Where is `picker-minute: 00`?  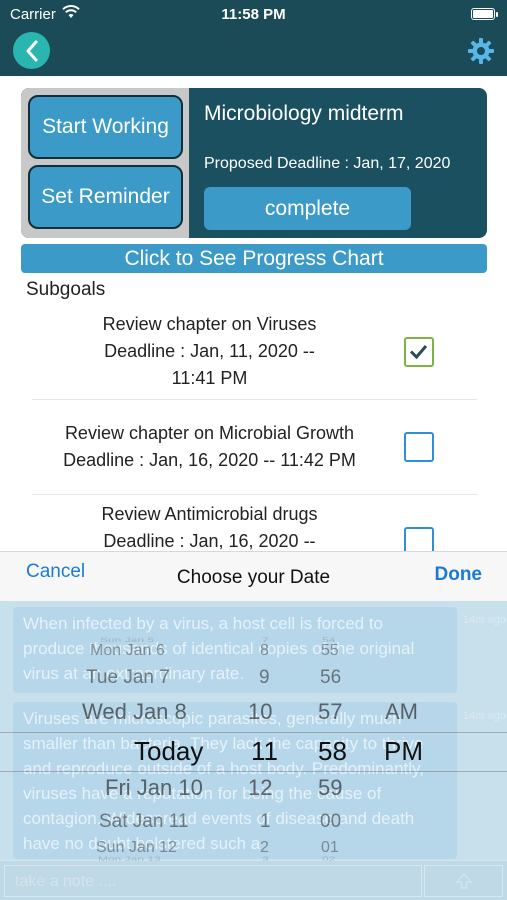
picker-minute: 00 is located at coordinates (330, 821).